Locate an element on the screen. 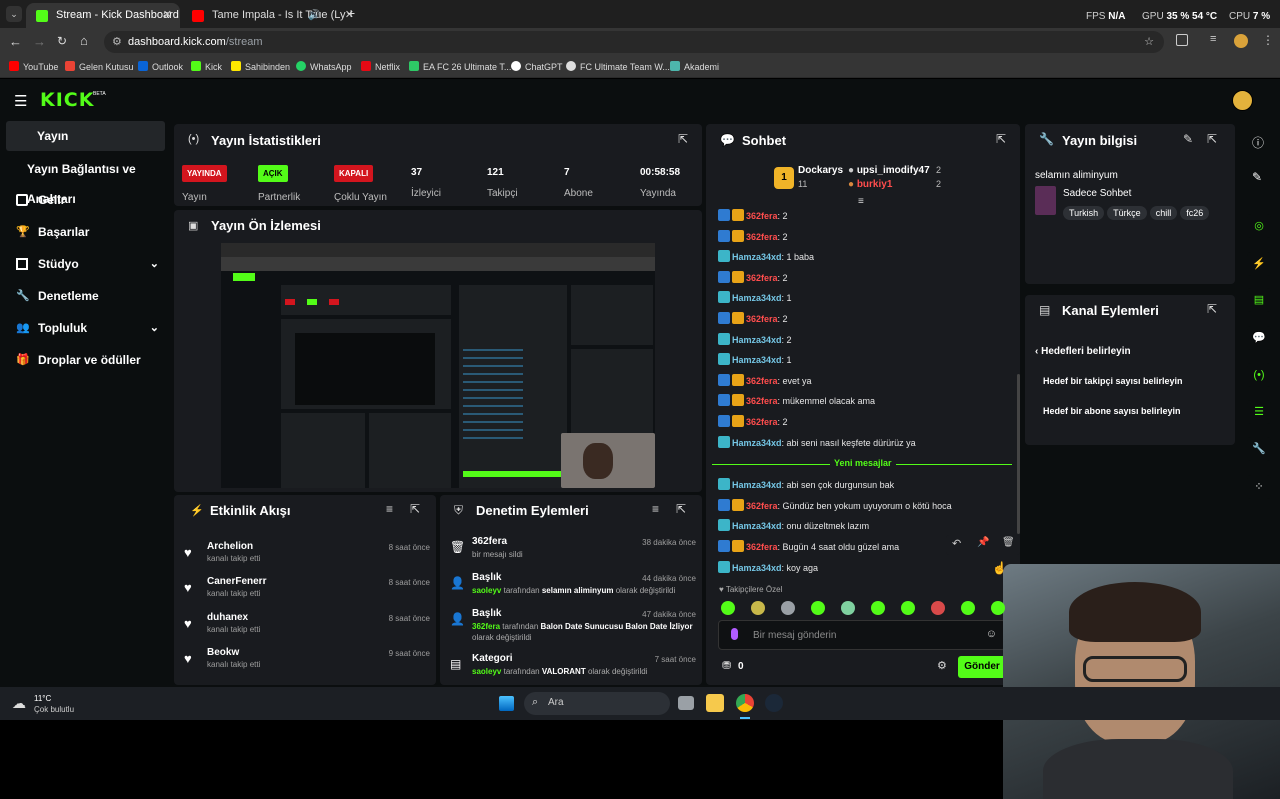  pin-icon: 📌 is located at coordinates (983, 542).